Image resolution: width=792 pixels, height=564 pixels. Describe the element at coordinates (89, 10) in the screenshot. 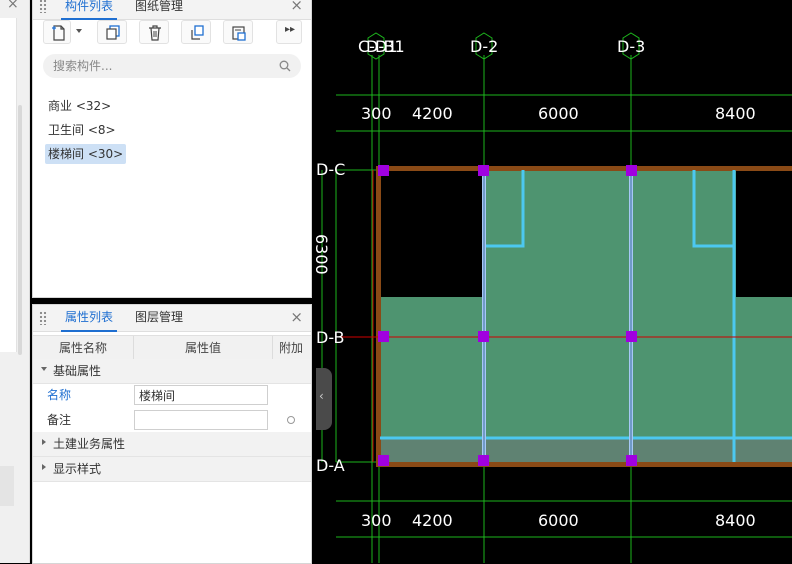

I see `tab-component-list: 构件列表` at that location.